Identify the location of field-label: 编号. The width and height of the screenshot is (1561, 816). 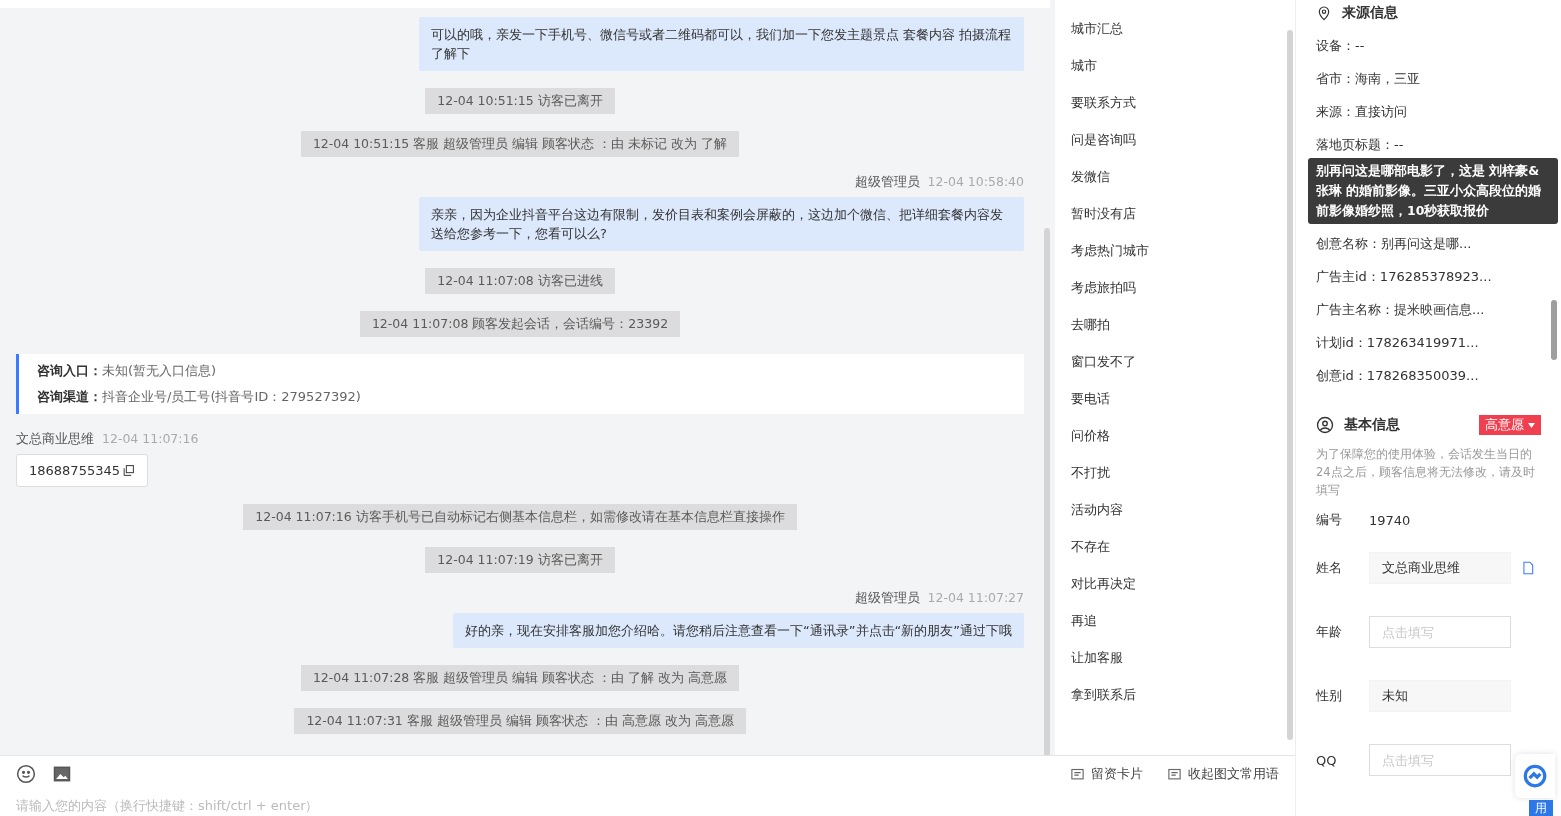
(1329, 520).